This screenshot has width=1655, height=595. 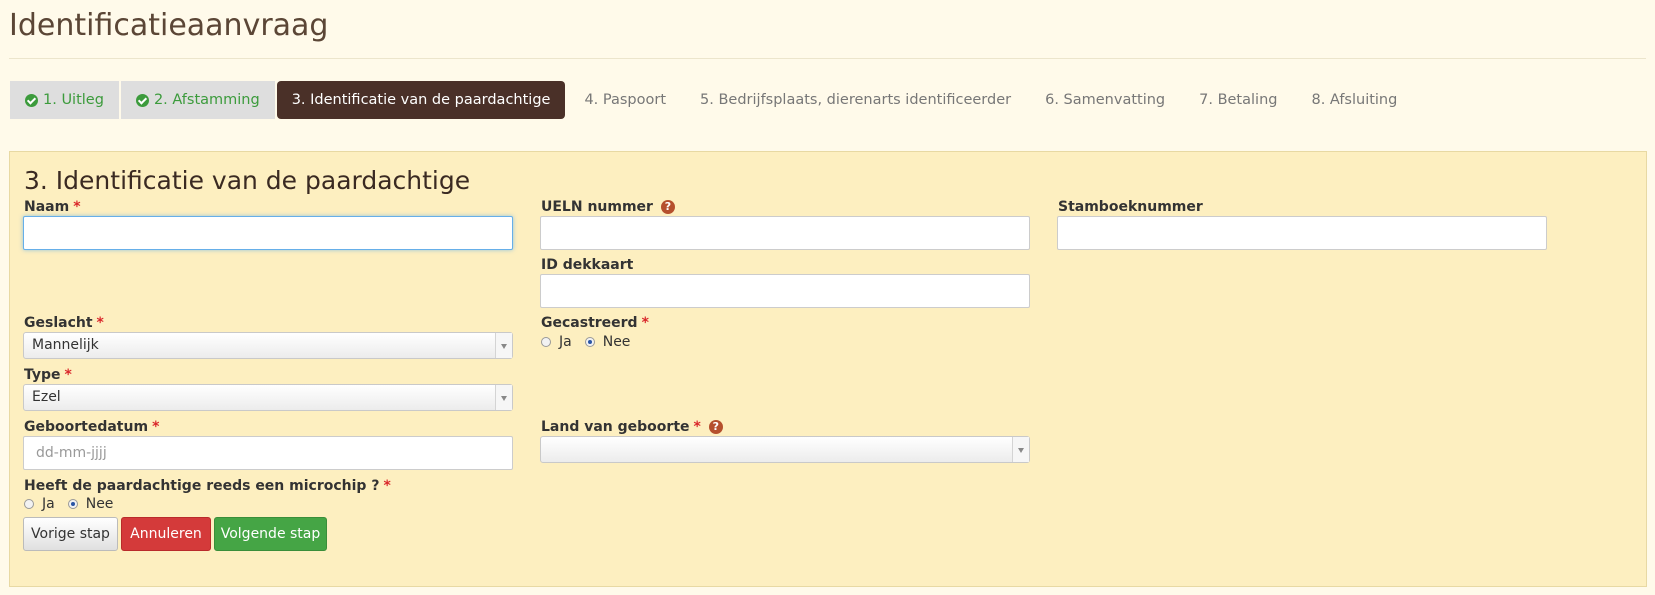 I want to click on gecastreerd-radio-group: Ja Nee, so click(x=592, y=342).